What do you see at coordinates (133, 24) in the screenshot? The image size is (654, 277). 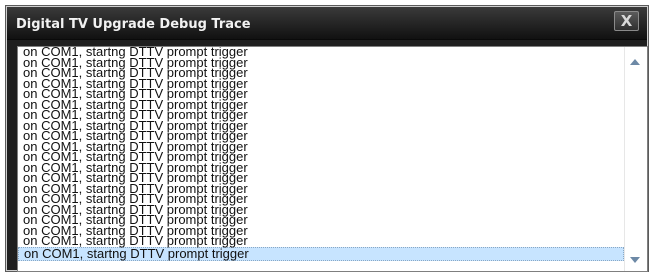 I see `window-title: Digital TV Upgrade Debug Trace` at bounding box center [133, 24].